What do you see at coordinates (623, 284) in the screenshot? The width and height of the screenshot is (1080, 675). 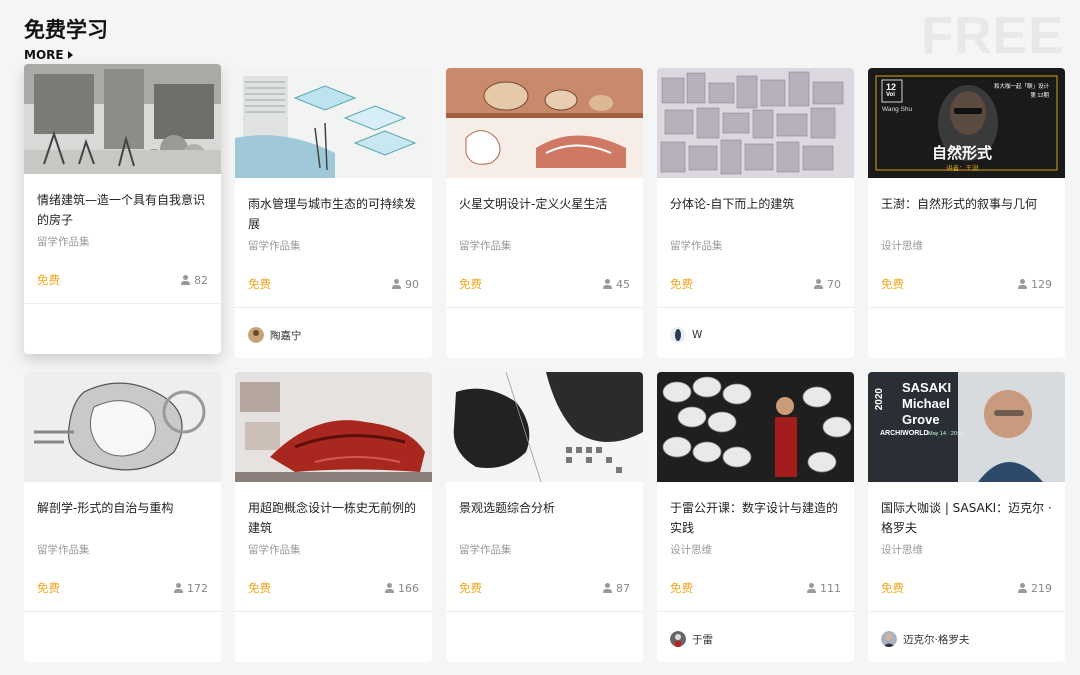 I see `learner-count-value: 45` at bounding box center [623, 284].